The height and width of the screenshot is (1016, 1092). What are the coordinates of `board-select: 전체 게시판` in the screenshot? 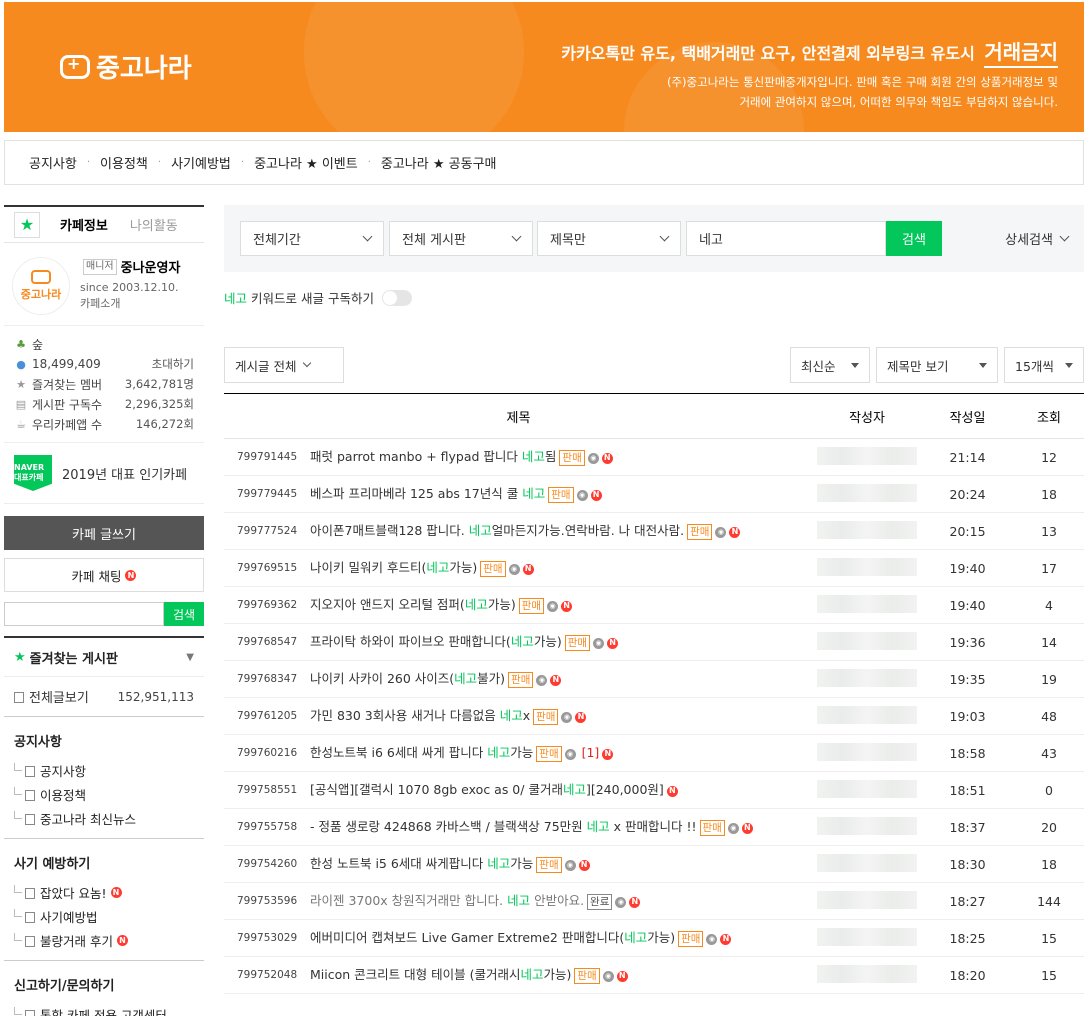 It's located at (461, 238).